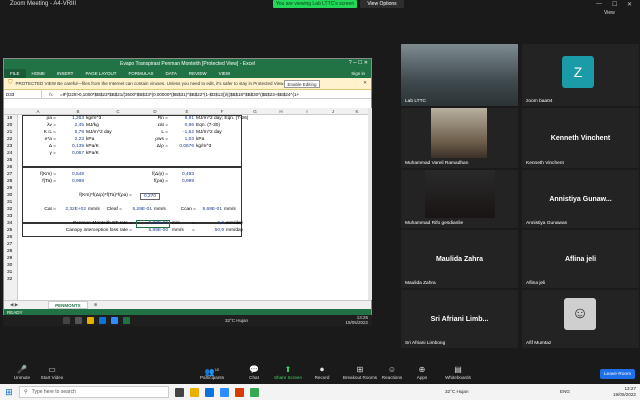 The width and height of the screenshot is (640, 400). I want to click on cell-c24: kPa/K, so click(92, 153).